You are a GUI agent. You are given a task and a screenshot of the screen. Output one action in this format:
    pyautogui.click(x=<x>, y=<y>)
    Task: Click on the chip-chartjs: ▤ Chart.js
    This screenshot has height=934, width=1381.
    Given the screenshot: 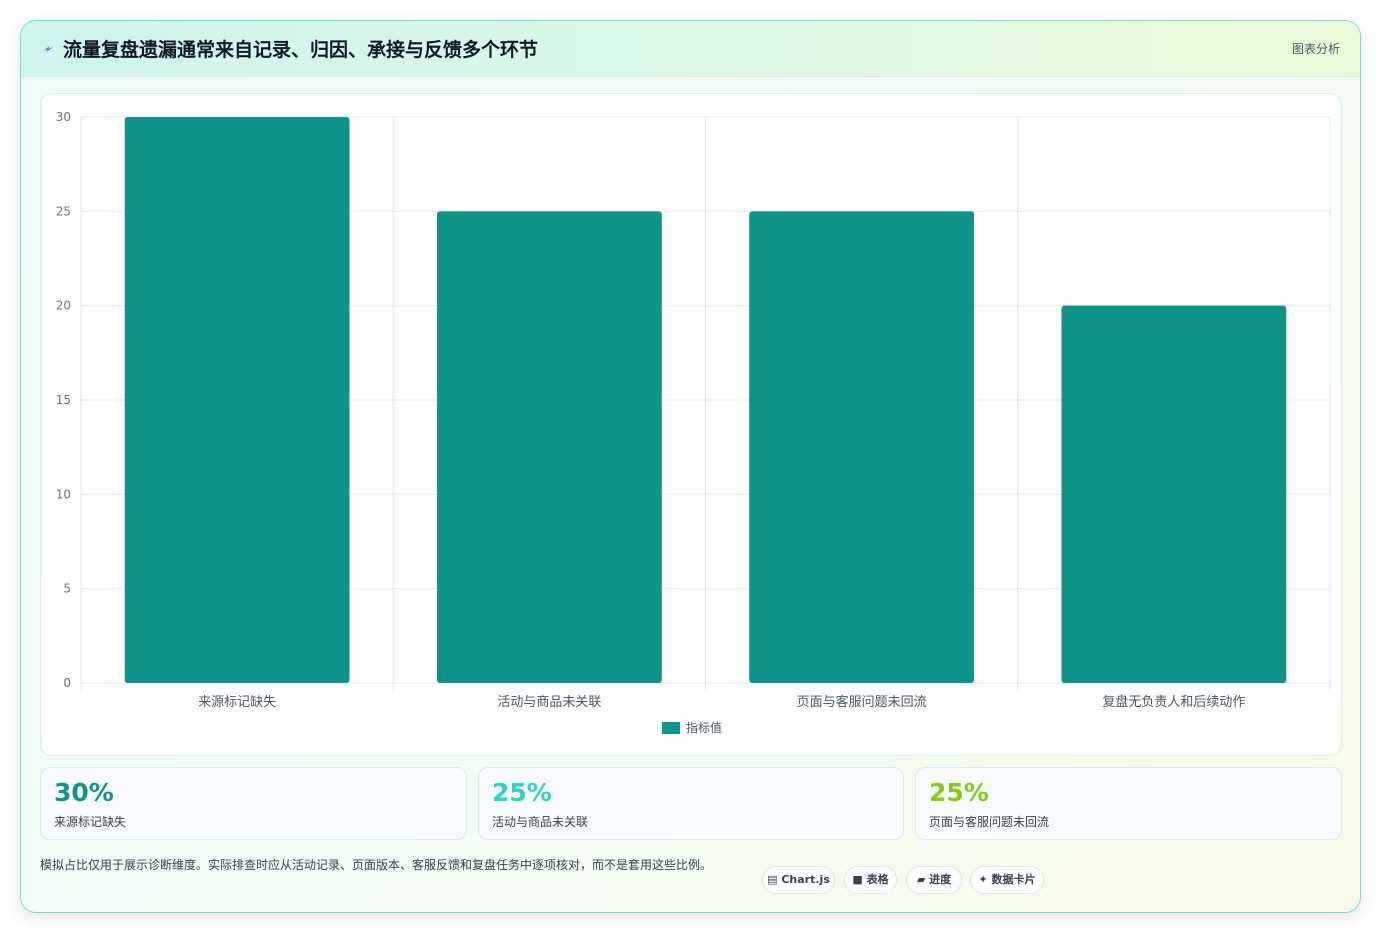 What is the action you would take?
    pyautogui.click(x=798, y=880)
    